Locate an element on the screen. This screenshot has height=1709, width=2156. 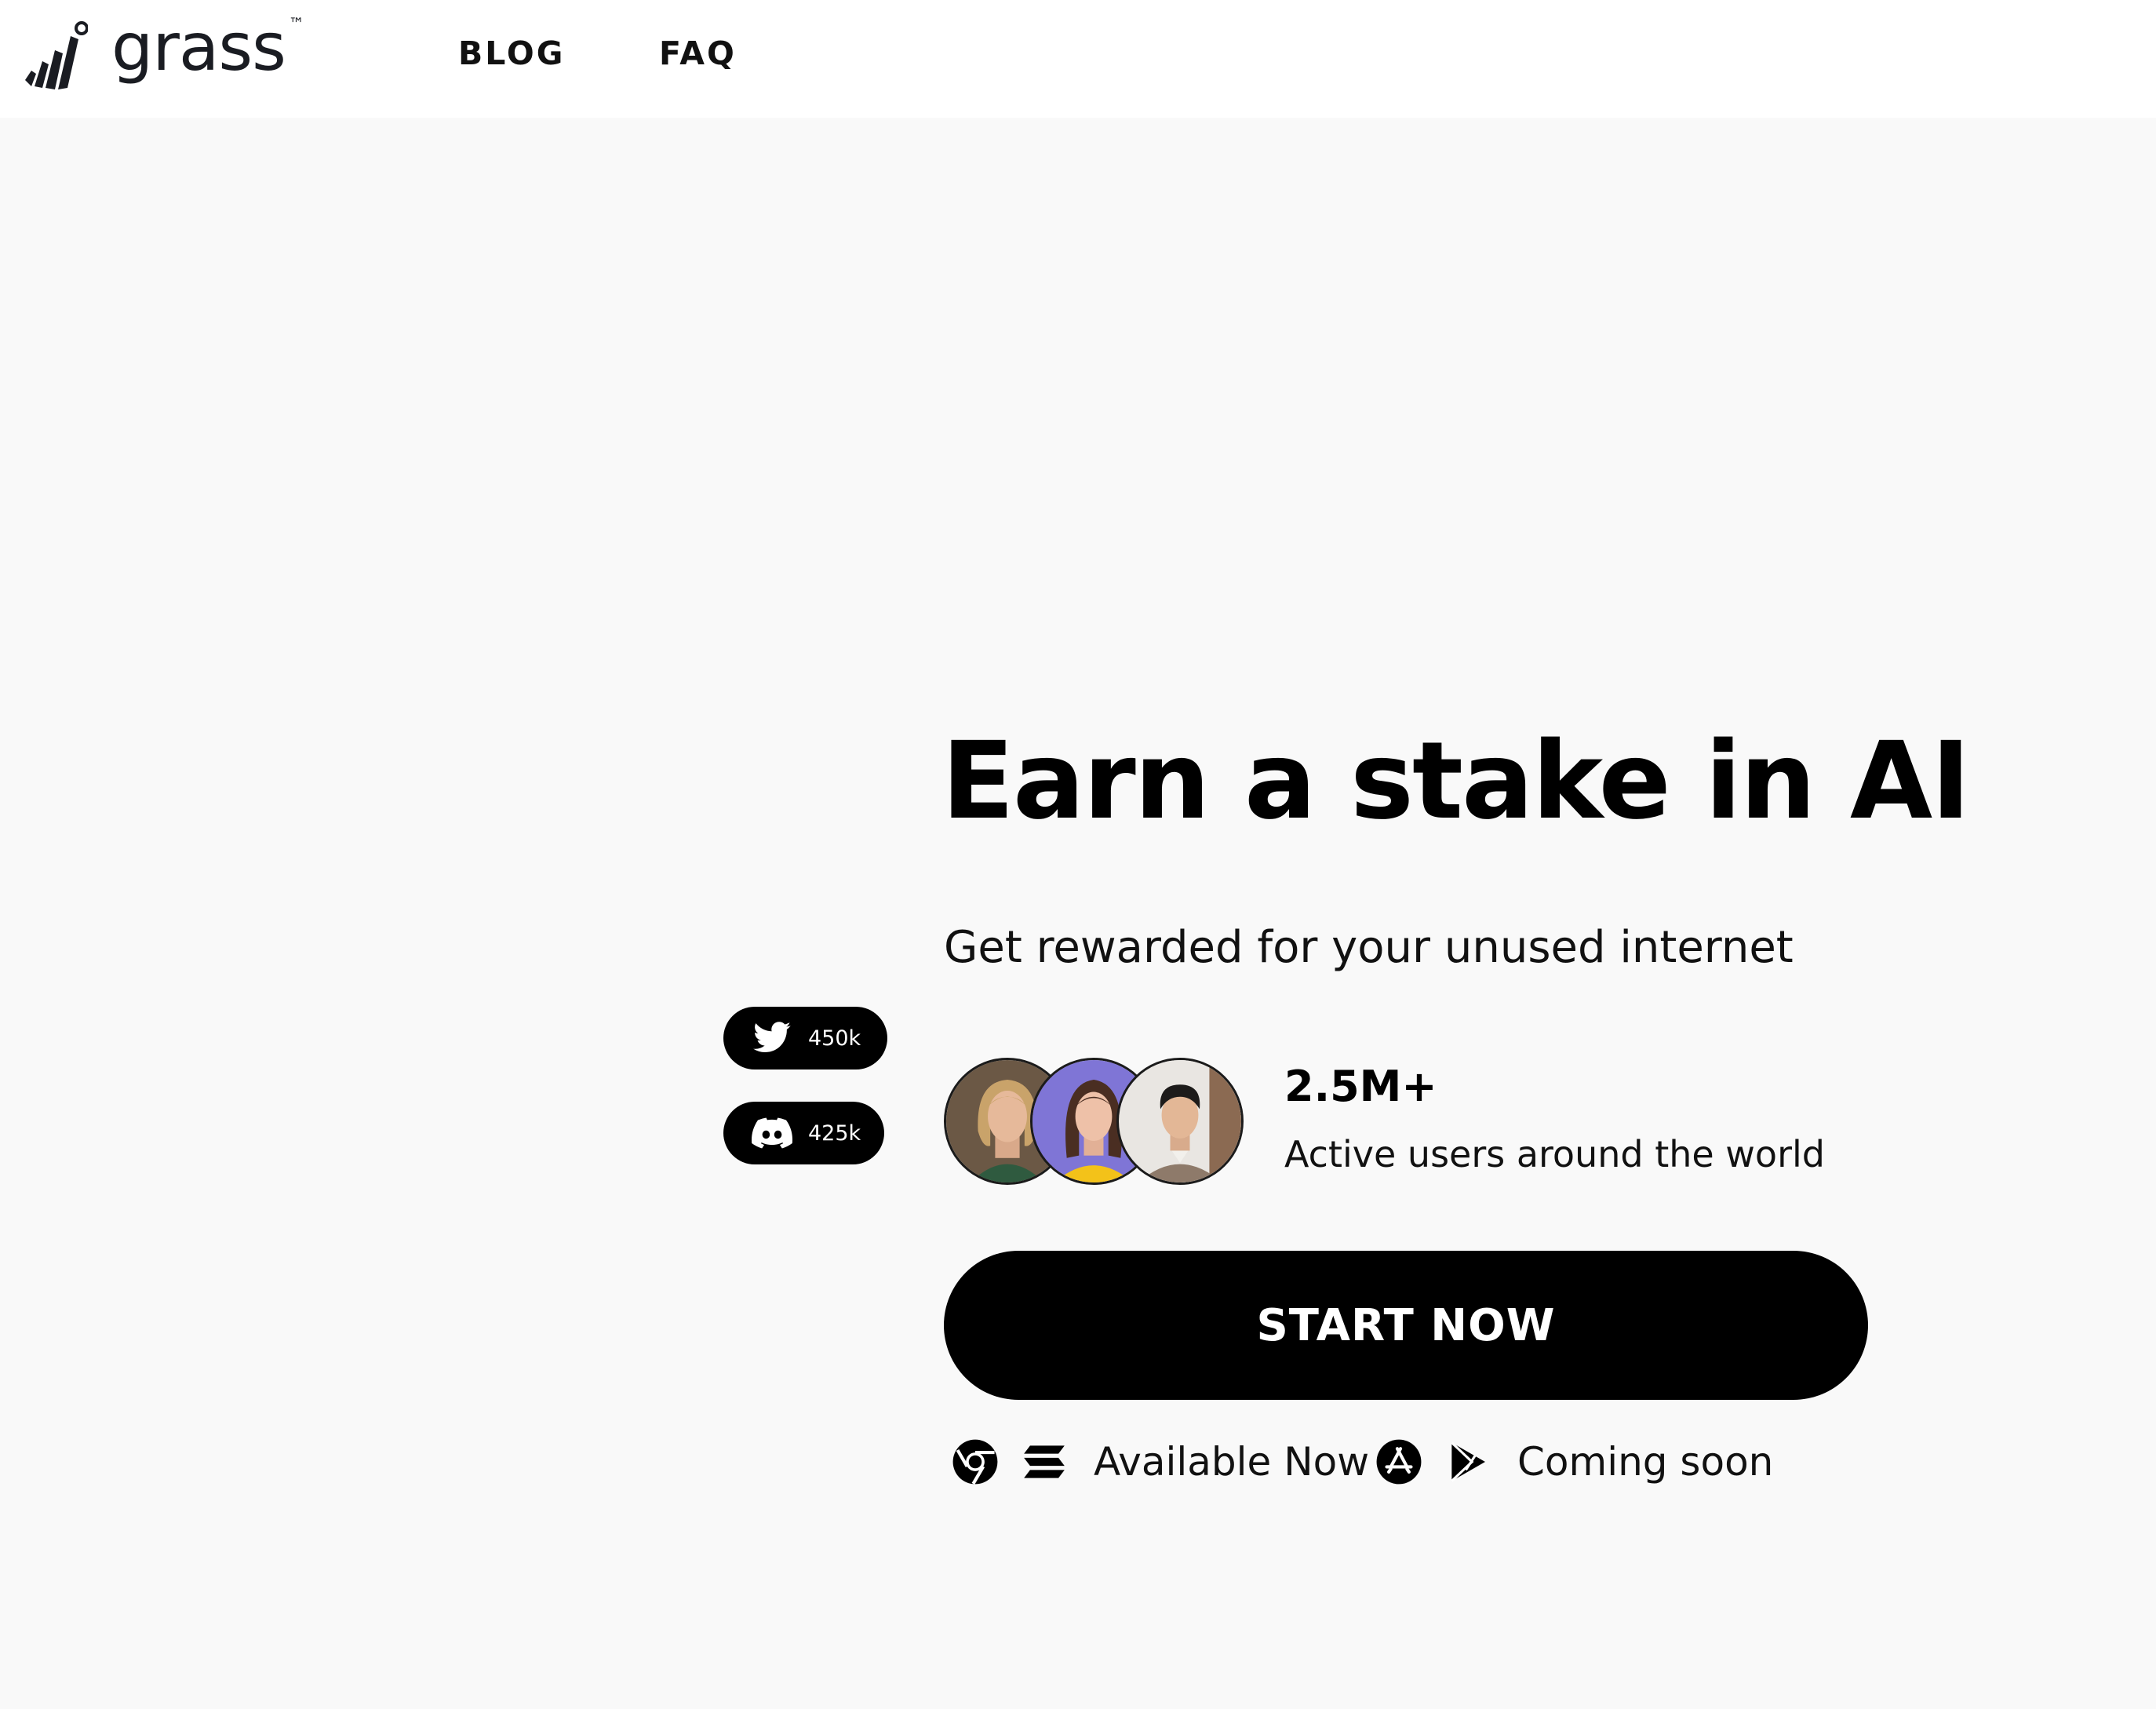
chrome-icon is located at coordinates (975, 1462).